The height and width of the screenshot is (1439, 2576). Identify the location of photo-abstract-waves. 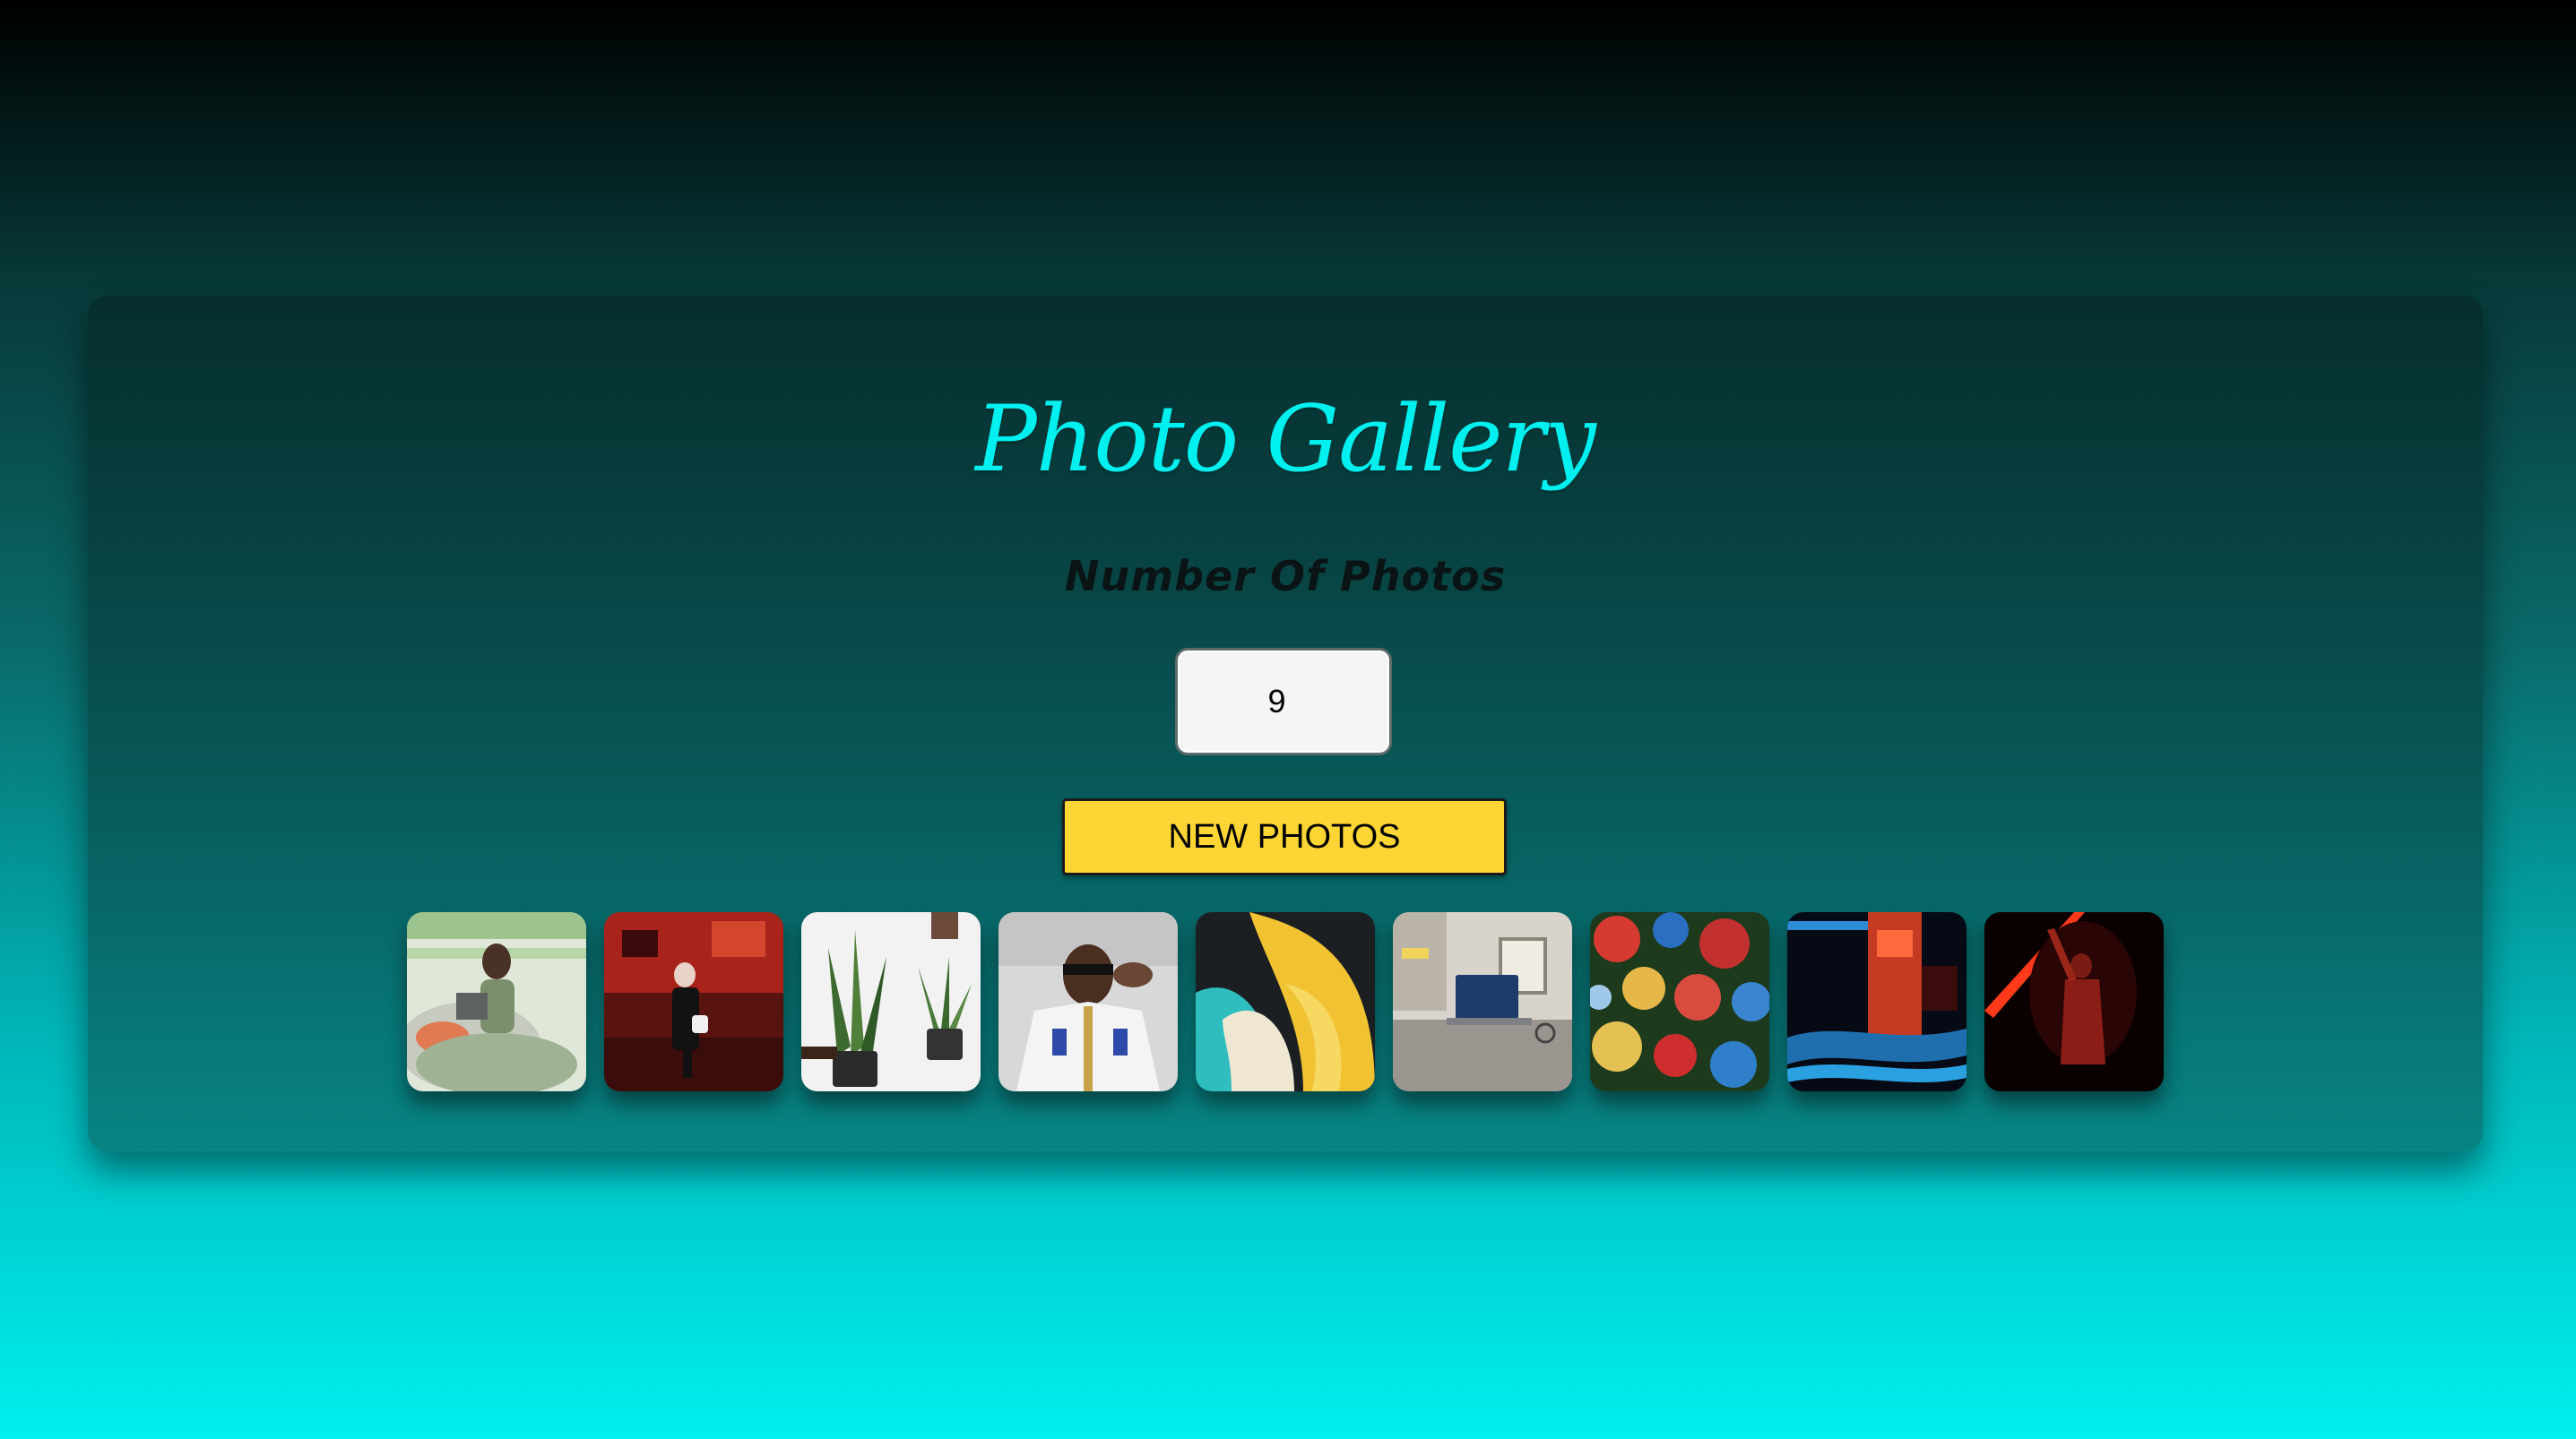
(1285, 1002).